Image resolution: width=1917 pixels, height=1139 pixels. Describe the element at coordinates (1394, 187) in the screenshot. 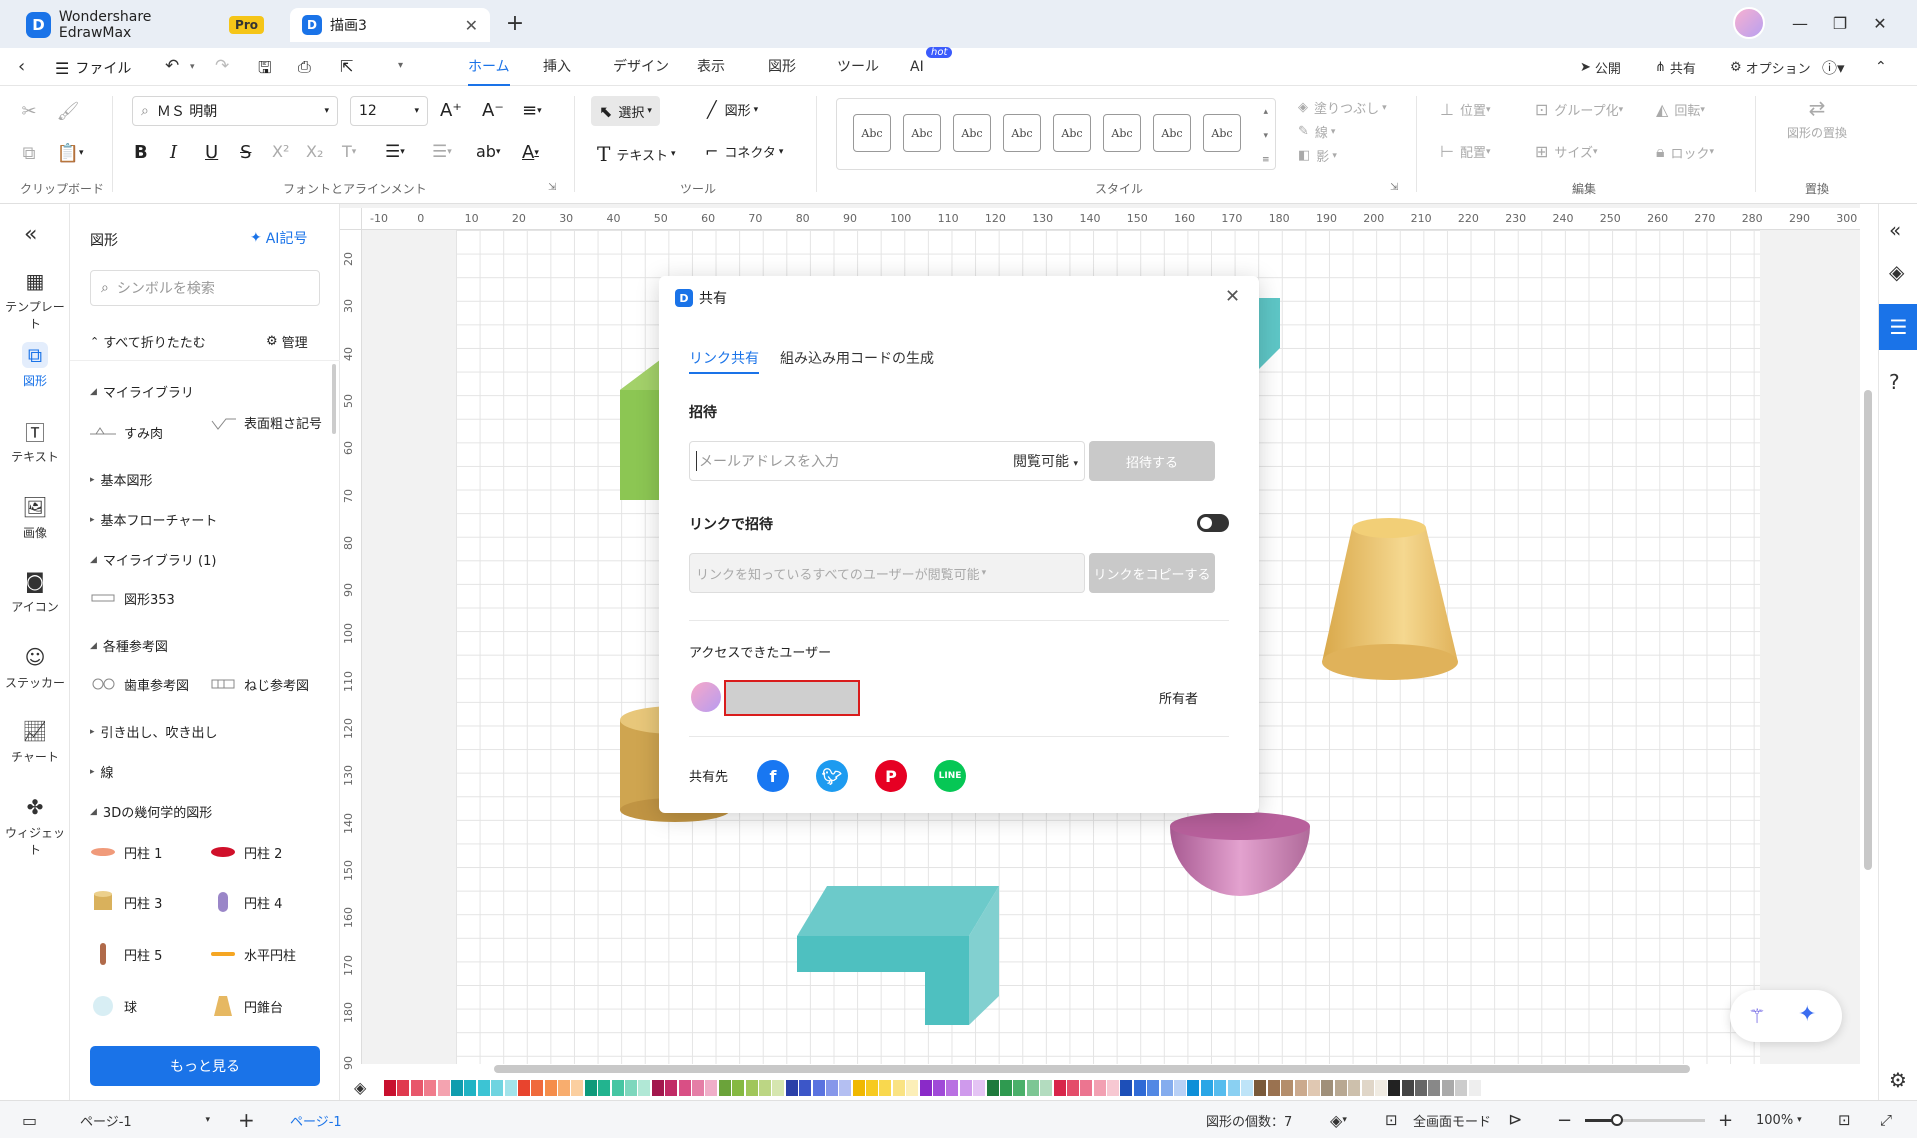

I see `style-dialog-launcher-icon: ⇲` at that location.